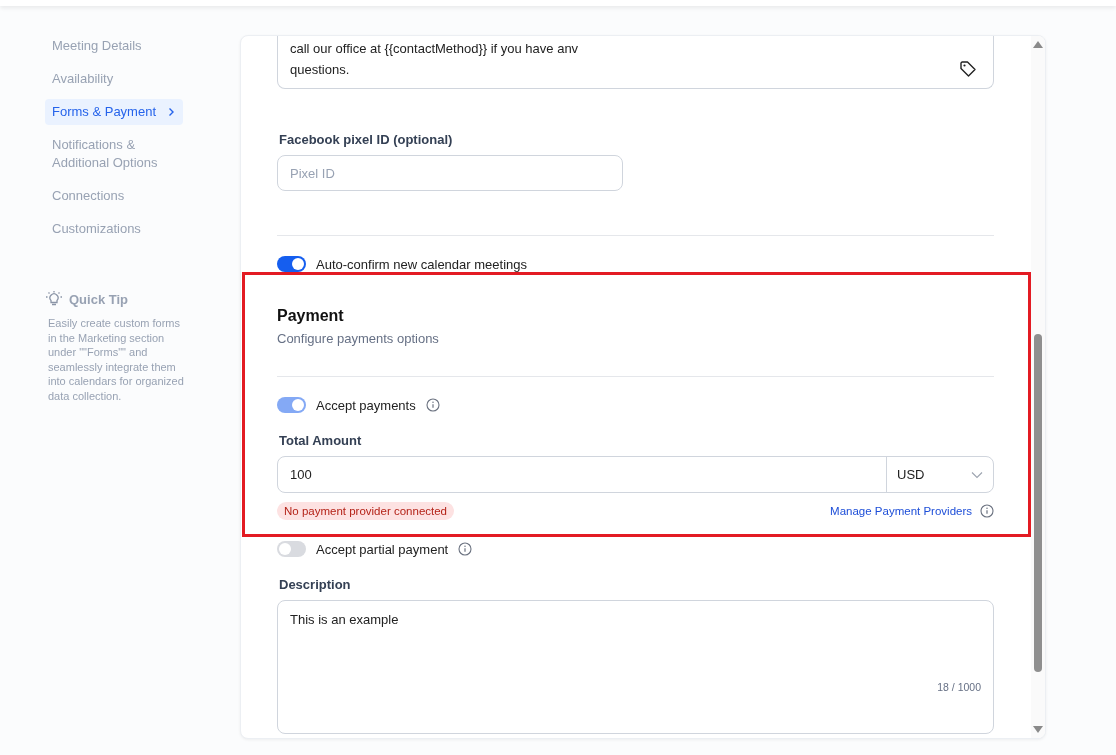  I want to click on description-textarea: This is an example 18 / 1000, so click(635, 667).